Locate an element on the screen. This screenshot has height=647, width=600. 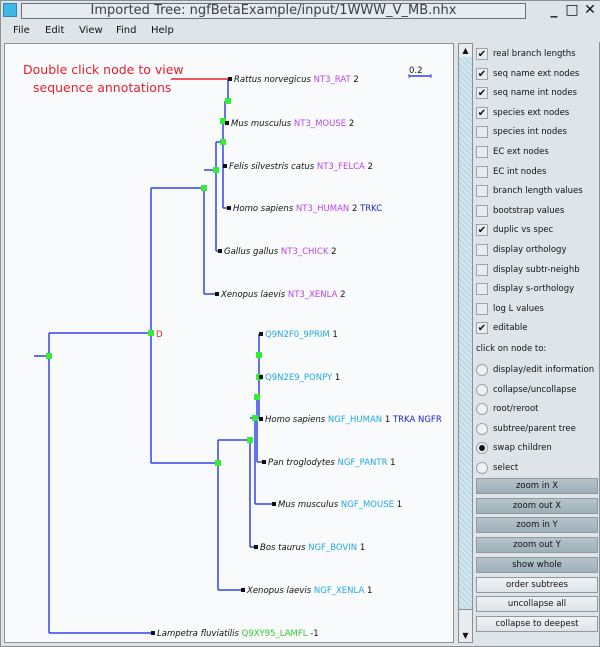
checkbox-display-orthology: display orthology is located at coordinates (538, 252).